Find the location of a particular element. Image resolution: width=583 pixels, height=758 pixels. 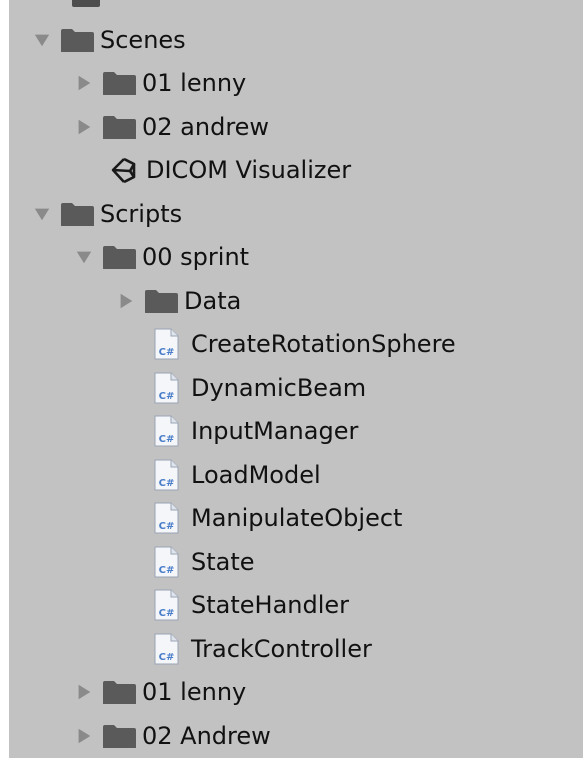

tree-item-scene-dicom-visualizer: DICOM Visualizer is located at coordinates (296, 171).